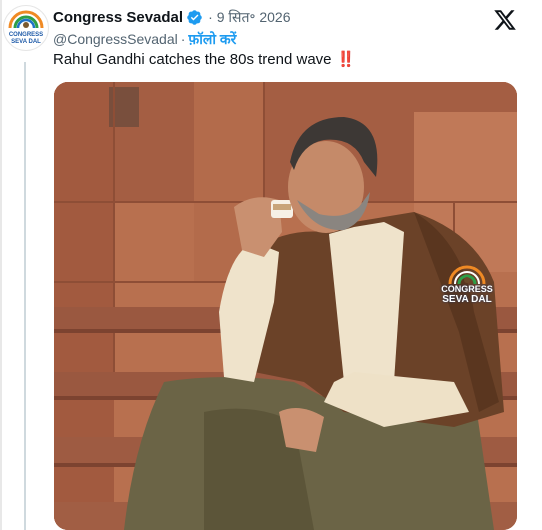 The width and height of the screenshot is (542, 530). What do you see at coordinates (194, 17) in the screenshot?
I see `verified-badge-icon` at bounding box center [194, 17].